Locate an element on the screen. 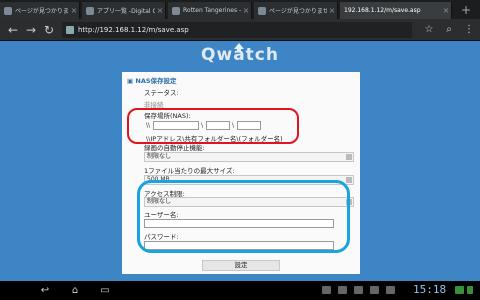  url-text: http://192.168.1.12/m/save.asp is located at coordinates (133, 30).